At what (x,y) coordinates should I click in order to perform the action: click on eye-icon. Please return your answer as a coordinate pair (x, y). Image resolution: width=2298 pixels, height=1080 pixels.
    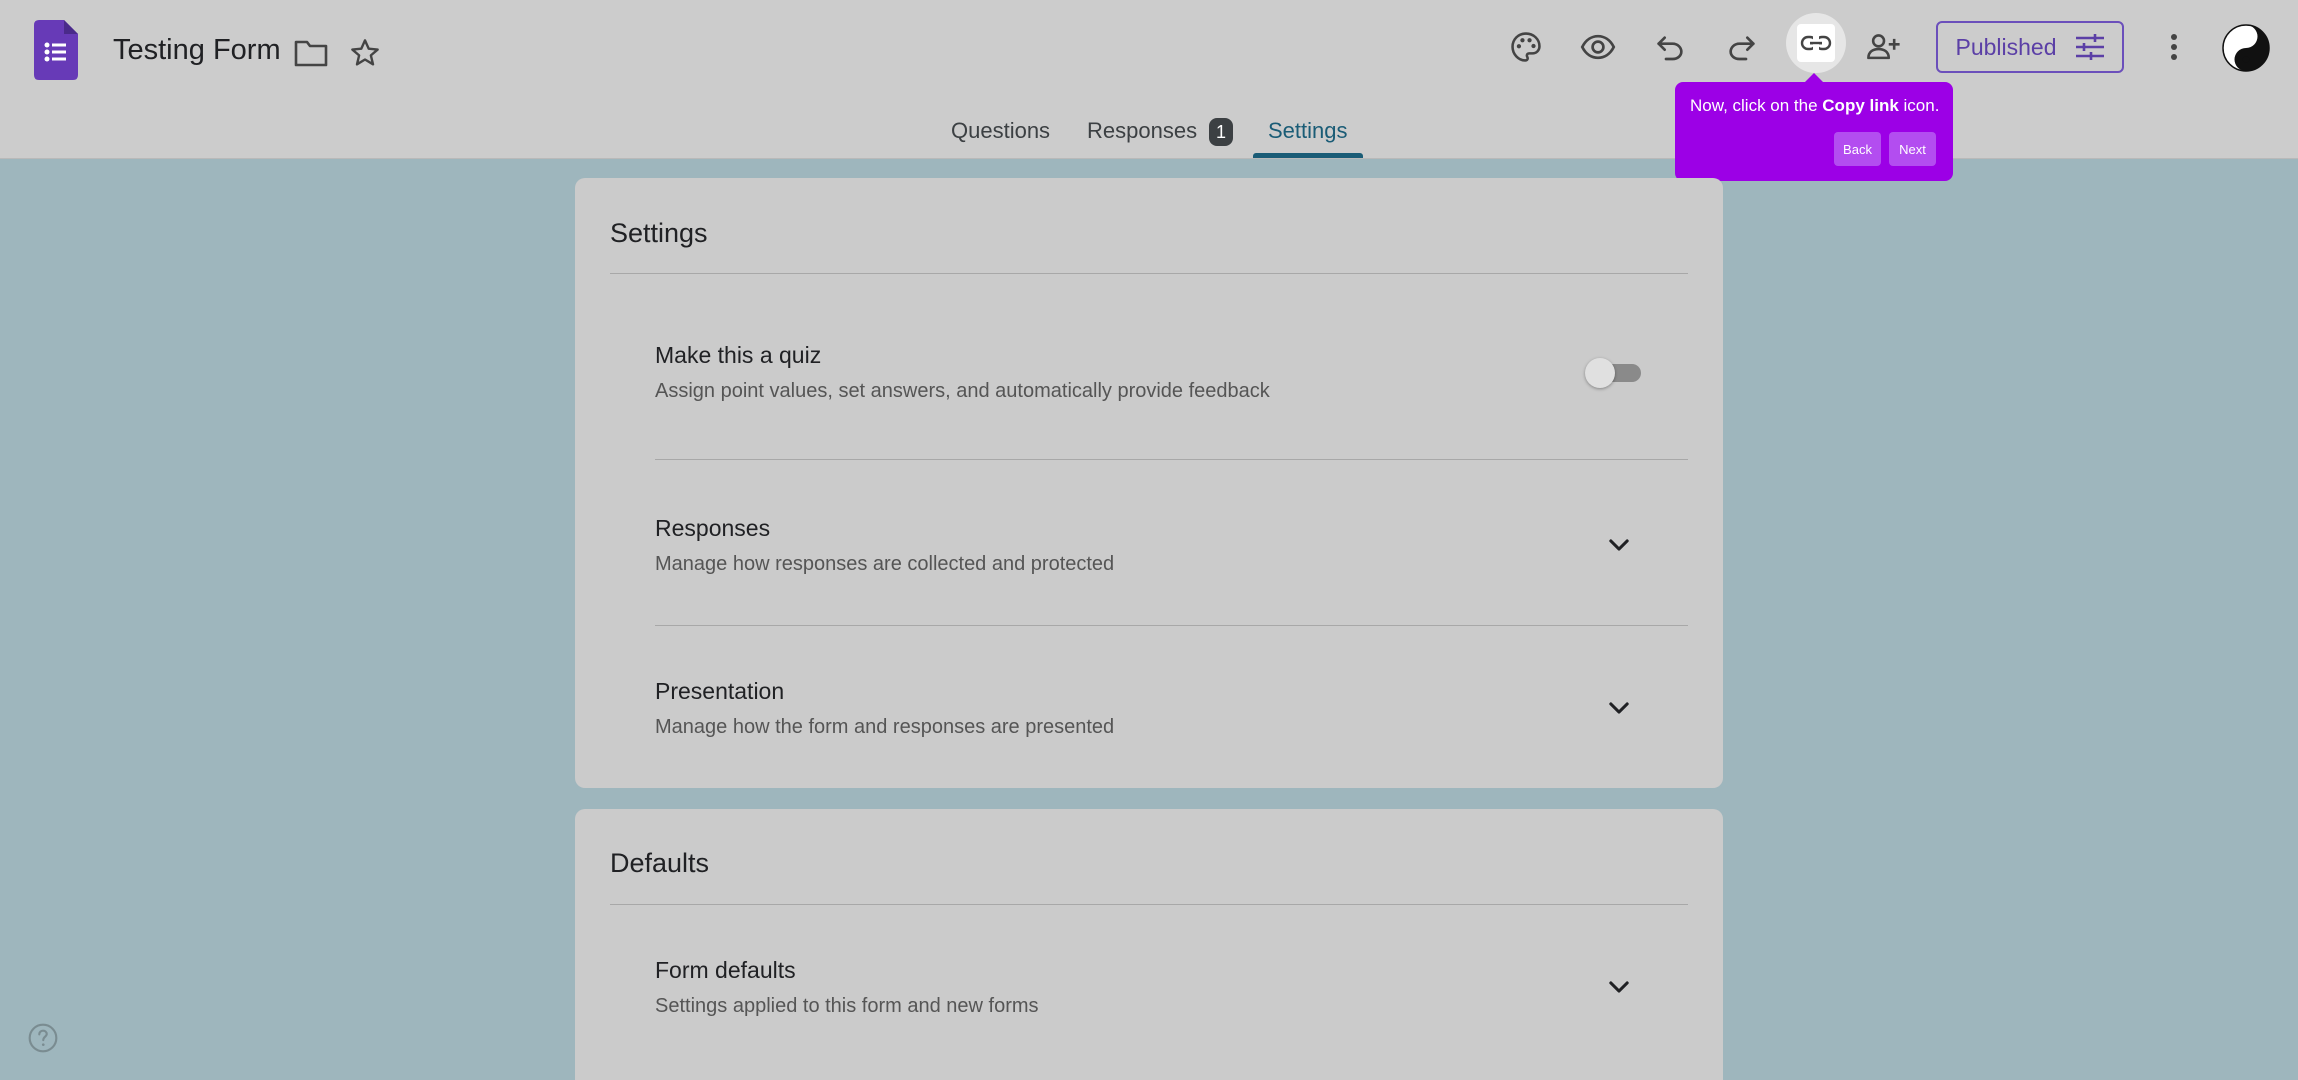
    Looking at the image, I should click on (1598, 47).